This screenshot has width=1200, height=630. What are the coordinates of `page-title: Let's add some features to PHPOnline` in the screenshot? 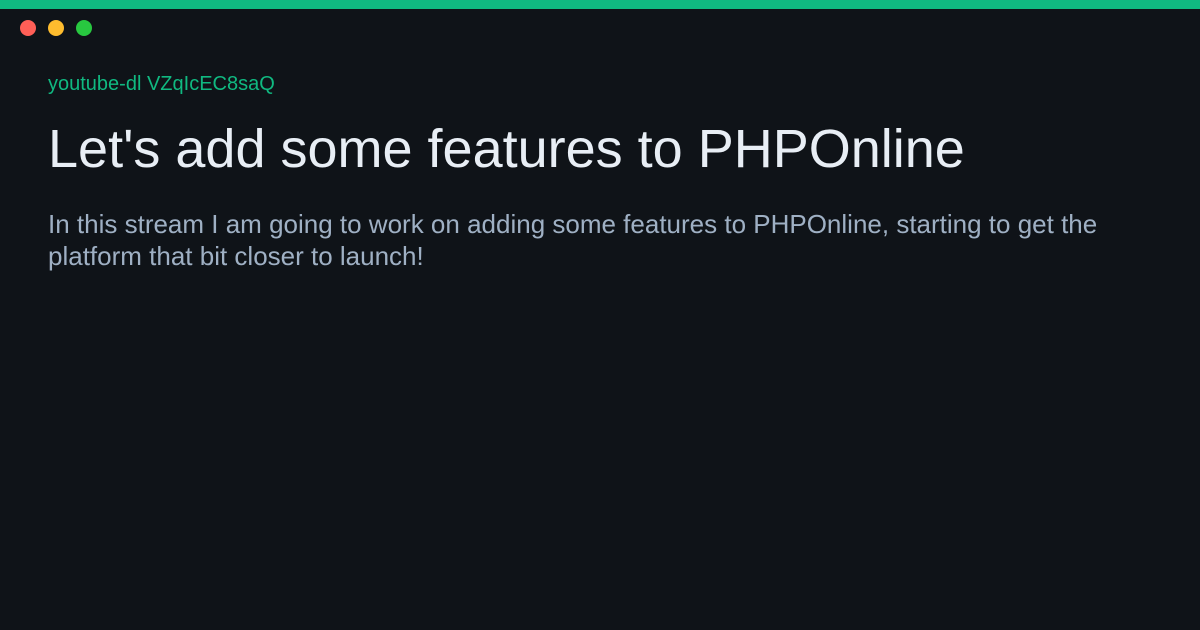 It's located at (506, 149).